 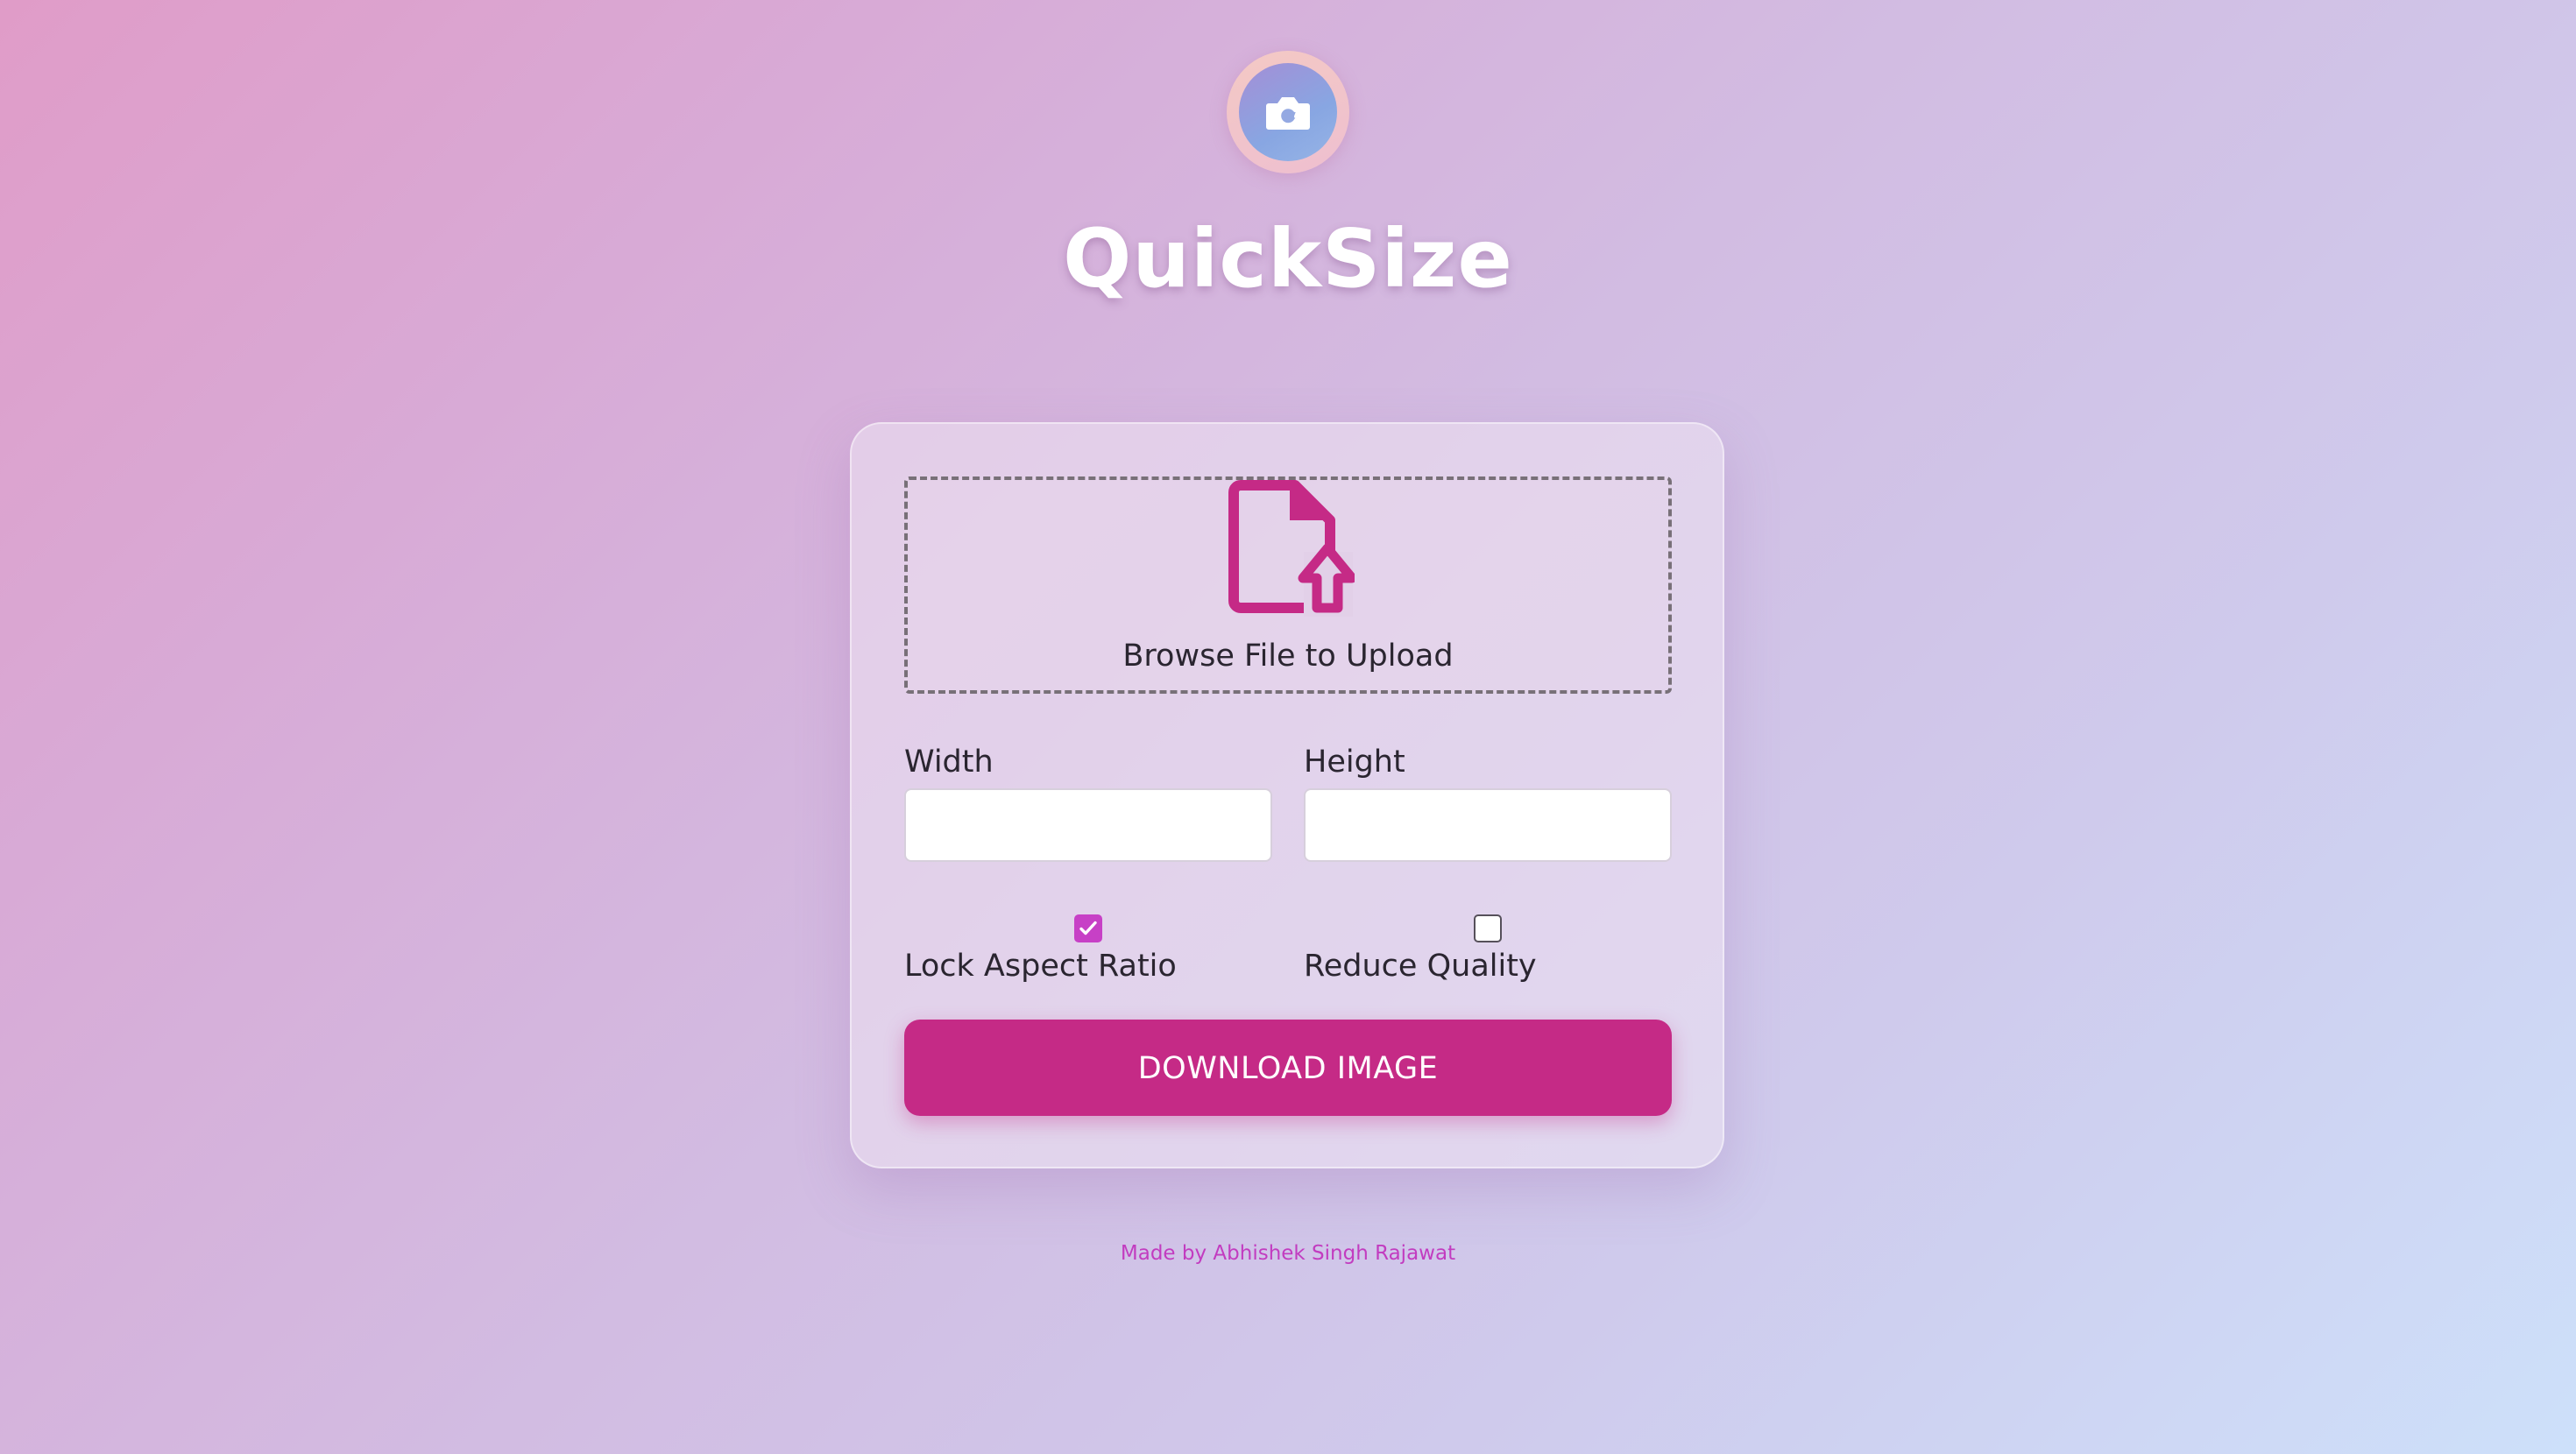 What do you see at coordinates (1288, 259) in the screenshot?
I see `app-title: QuickSize` at bounding box center [1288, 259].